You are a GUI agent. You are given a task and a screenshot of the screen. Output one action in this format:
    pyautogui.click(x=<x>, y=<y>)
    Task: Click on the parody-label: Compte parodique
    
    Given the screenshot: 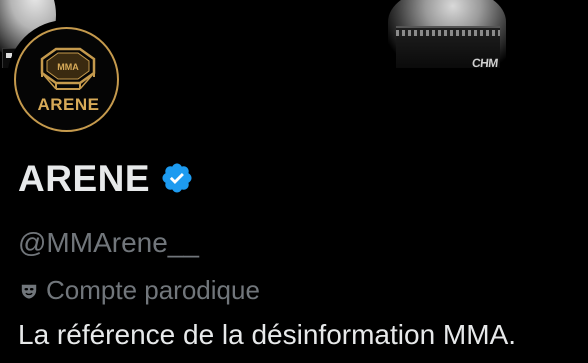 What is the action you would take?
    pyautogui.click(x=153, y=290)
    